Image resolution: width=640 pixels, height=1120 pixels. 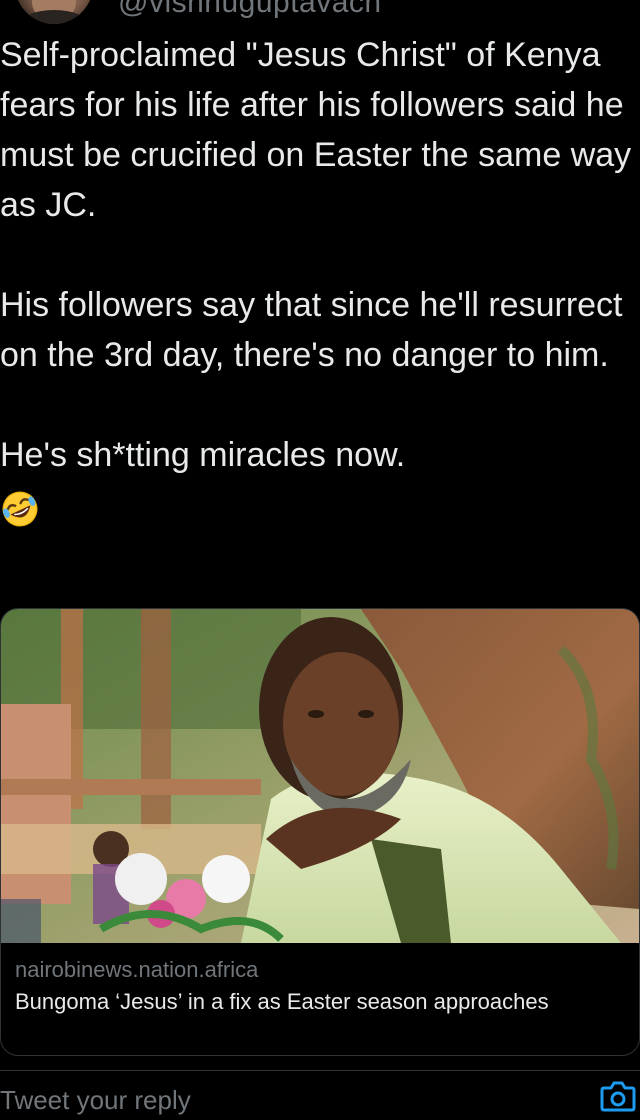 I want to click on camera-button, so click(x=618, y=1096).